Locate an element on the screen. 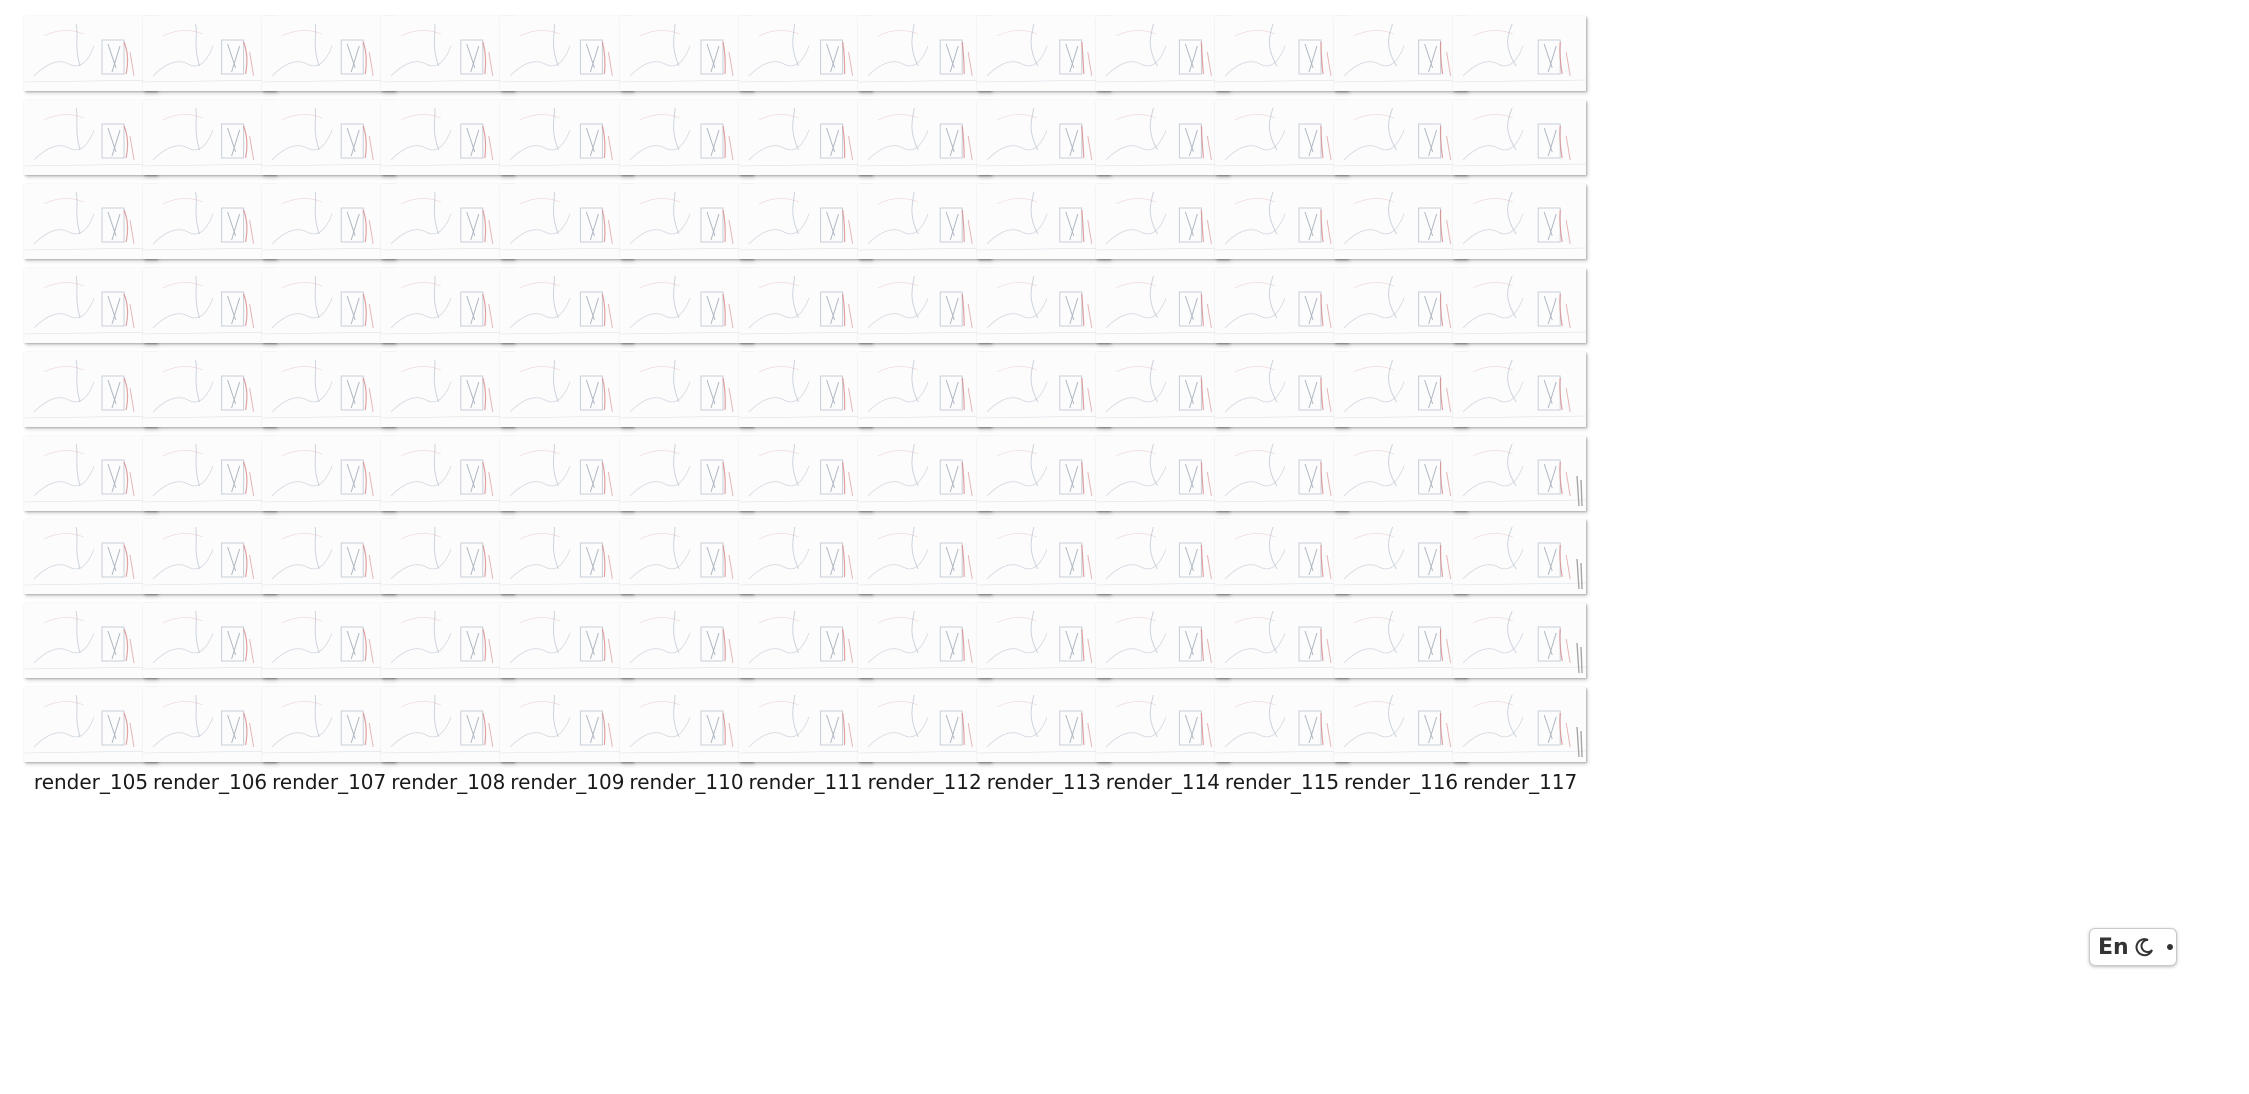 The height and width of the screenshot is (1094, 2249). file-name-label: render_117 is located at coordinates (1520, 782).